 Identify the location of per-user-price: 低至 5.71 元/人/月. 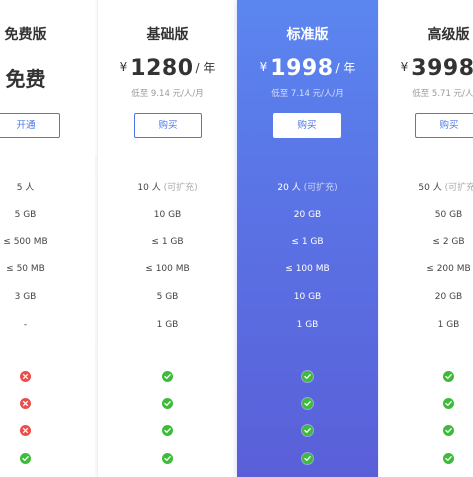
(442, 94).